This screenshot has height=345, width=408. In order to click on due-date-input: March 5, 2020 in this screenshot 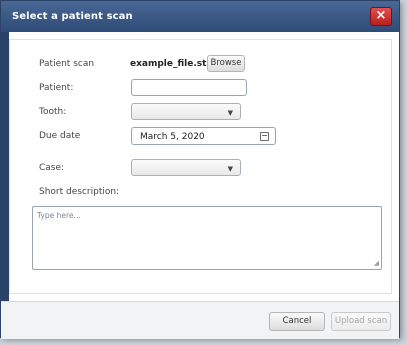, I will do `click(203, 136)`.